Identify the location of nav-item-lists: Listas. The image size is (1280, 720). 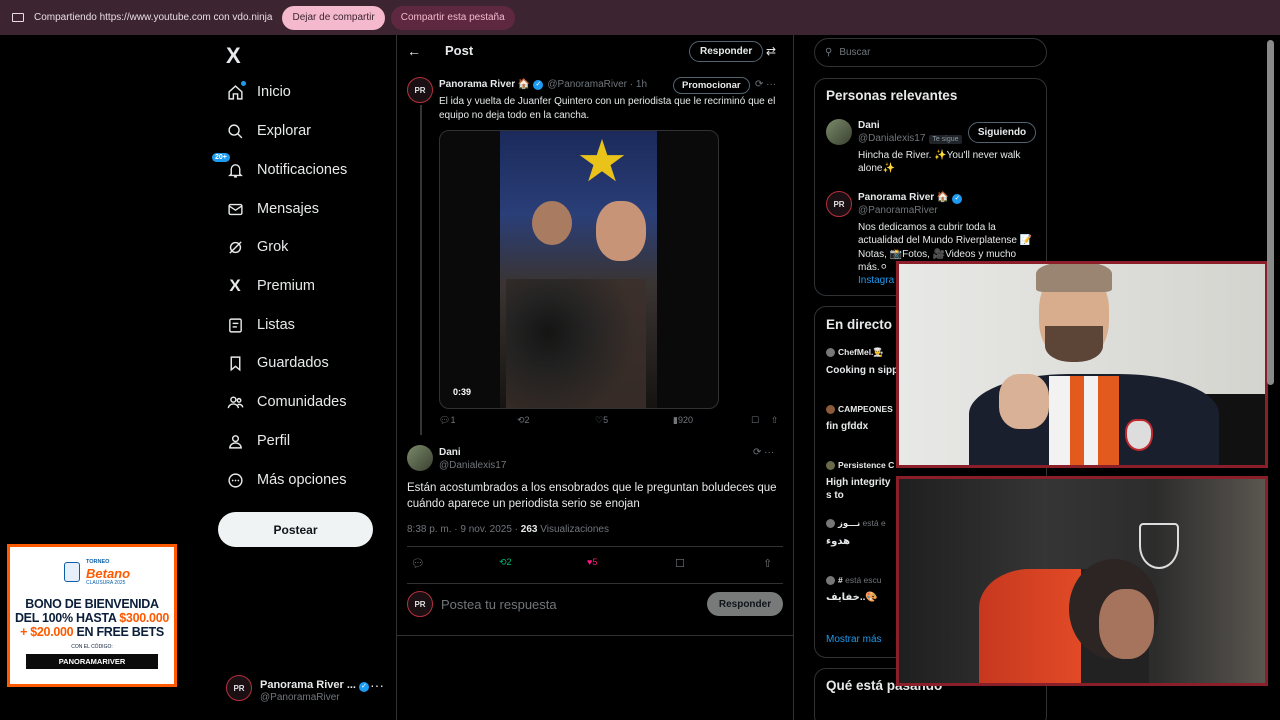
(260, 325).